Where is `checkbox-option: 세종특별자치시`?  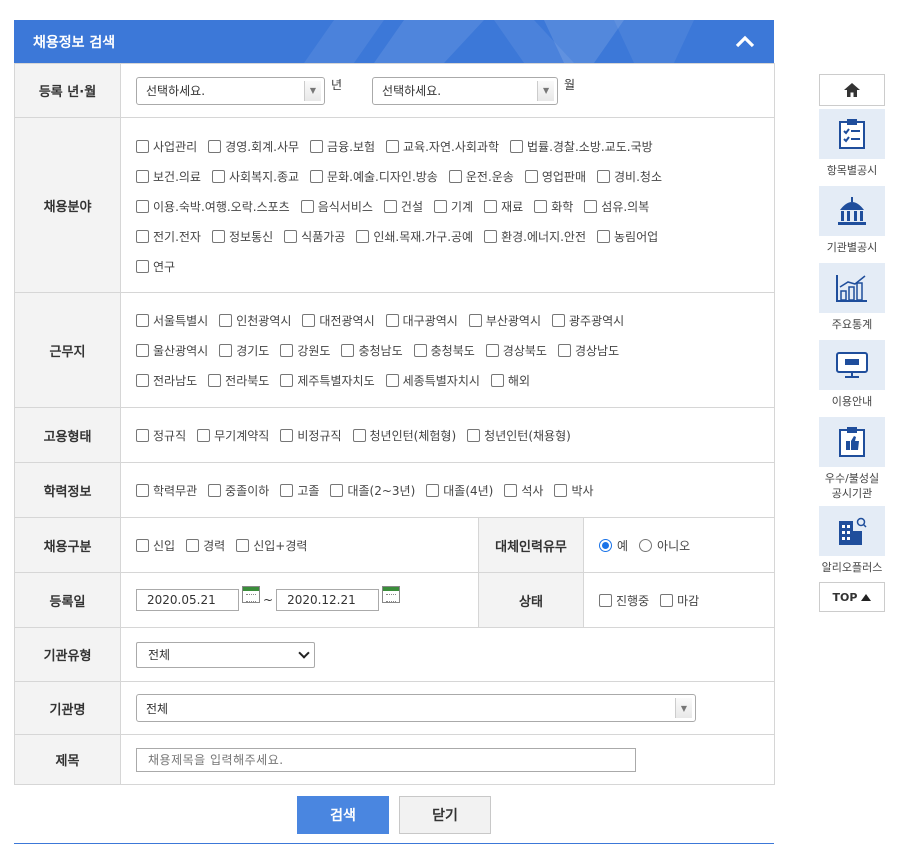 checkbox-option: 세종특별자치시 is located at coordinates (432, 380).